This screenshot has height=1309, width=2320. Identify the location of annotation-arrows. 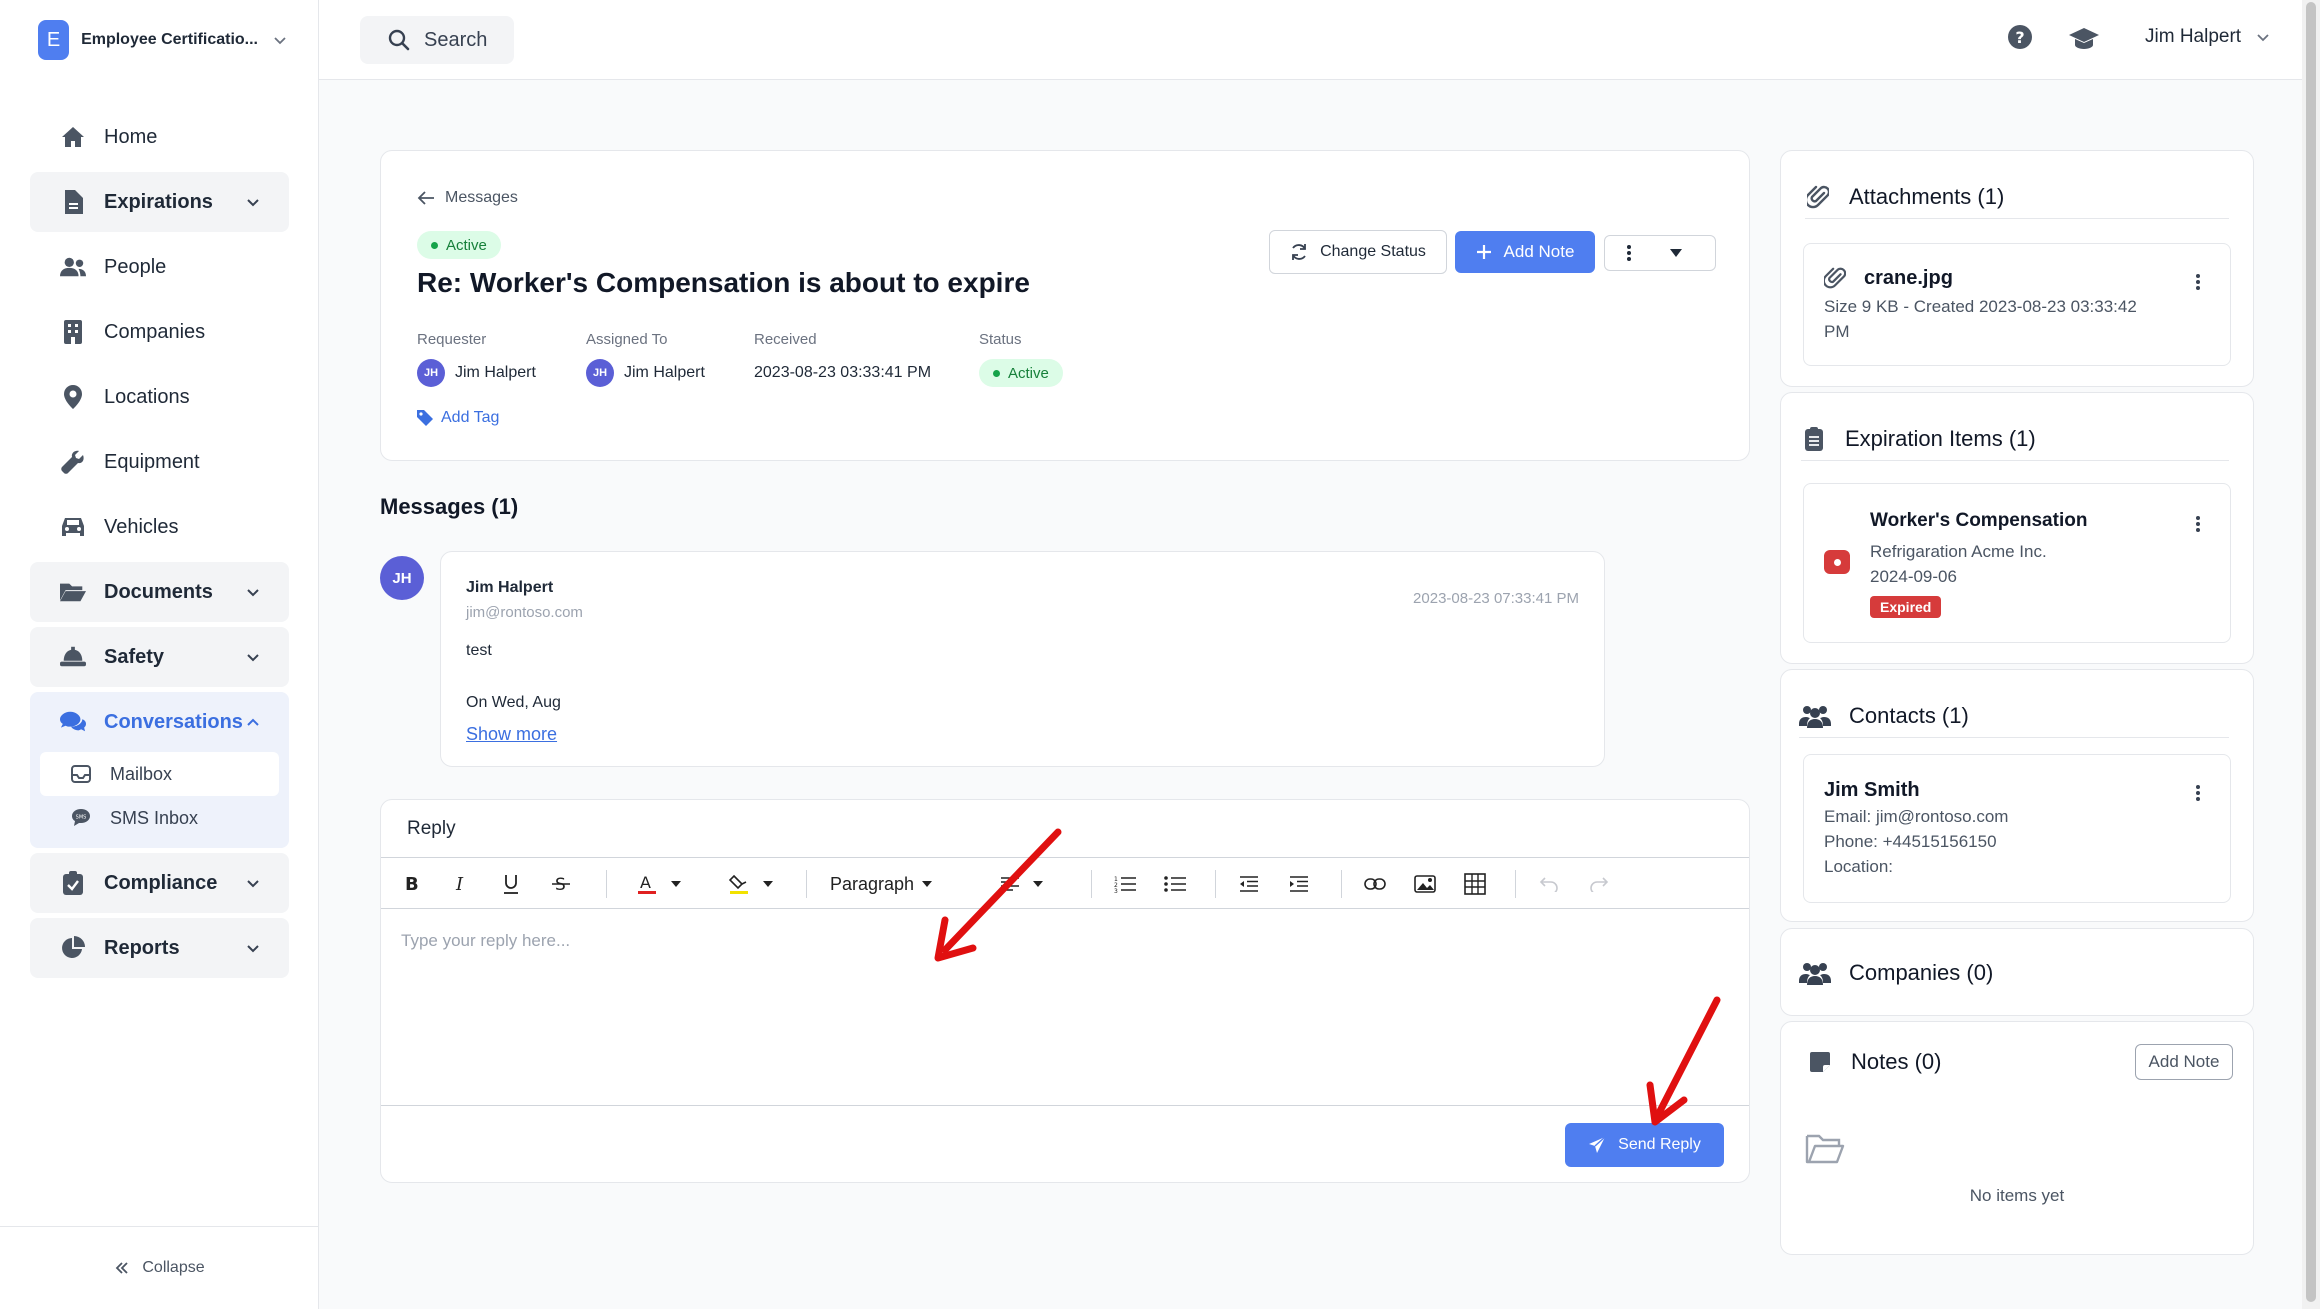
(1327, 977).